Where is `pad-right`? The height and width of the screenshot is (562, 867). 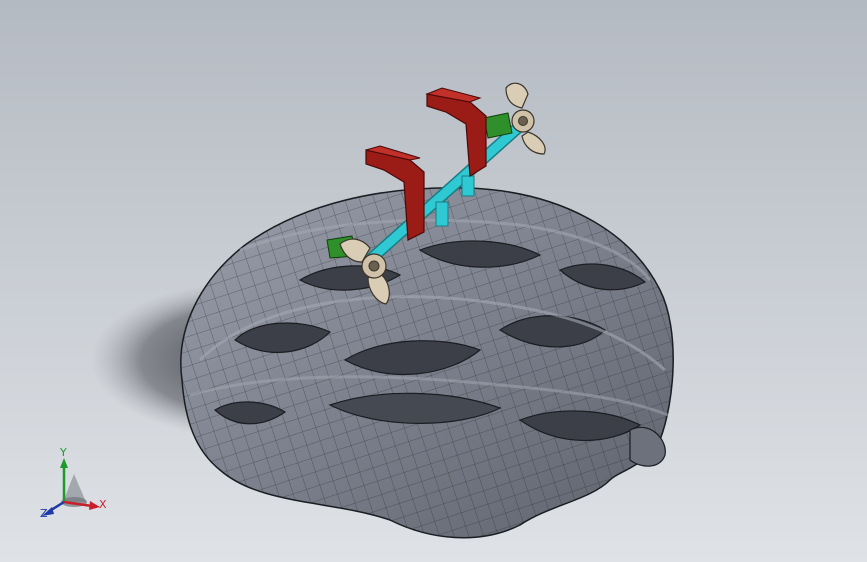
pad-right is located at coordinates (498, 125).